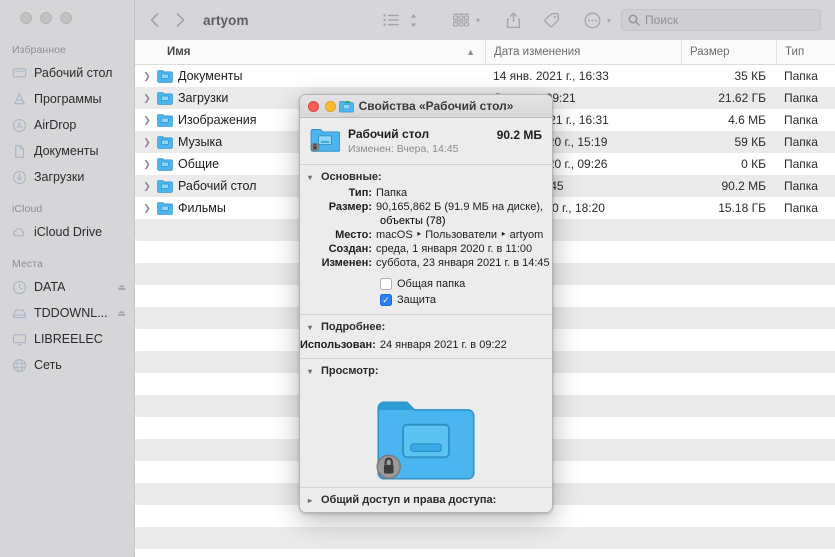  Describe the element at coordinates (19, 151) in the screenshot. I see `documents-icon` at that location.